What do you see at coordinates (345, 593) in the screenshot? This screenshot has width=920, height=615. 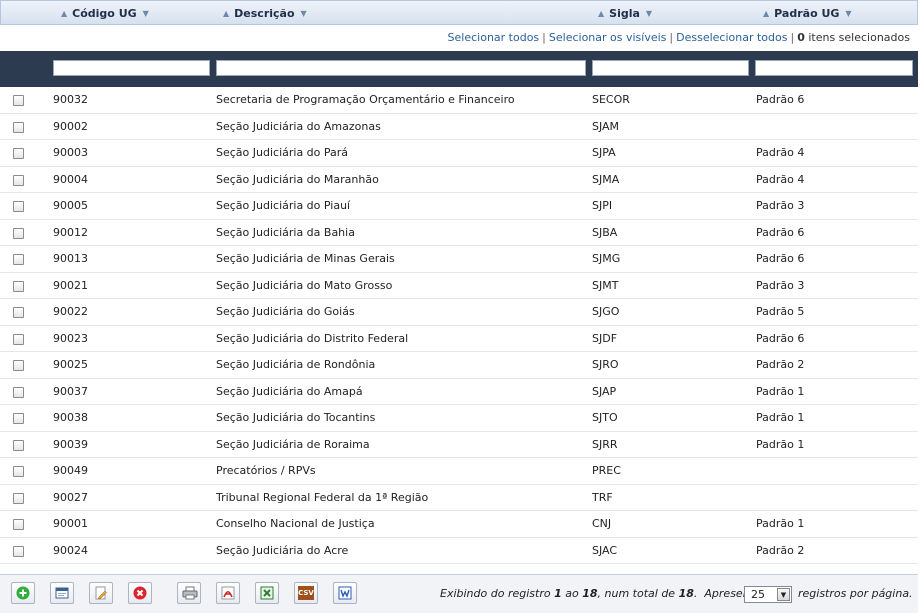 I see `export-word-button` at bounding box center [345, 593].